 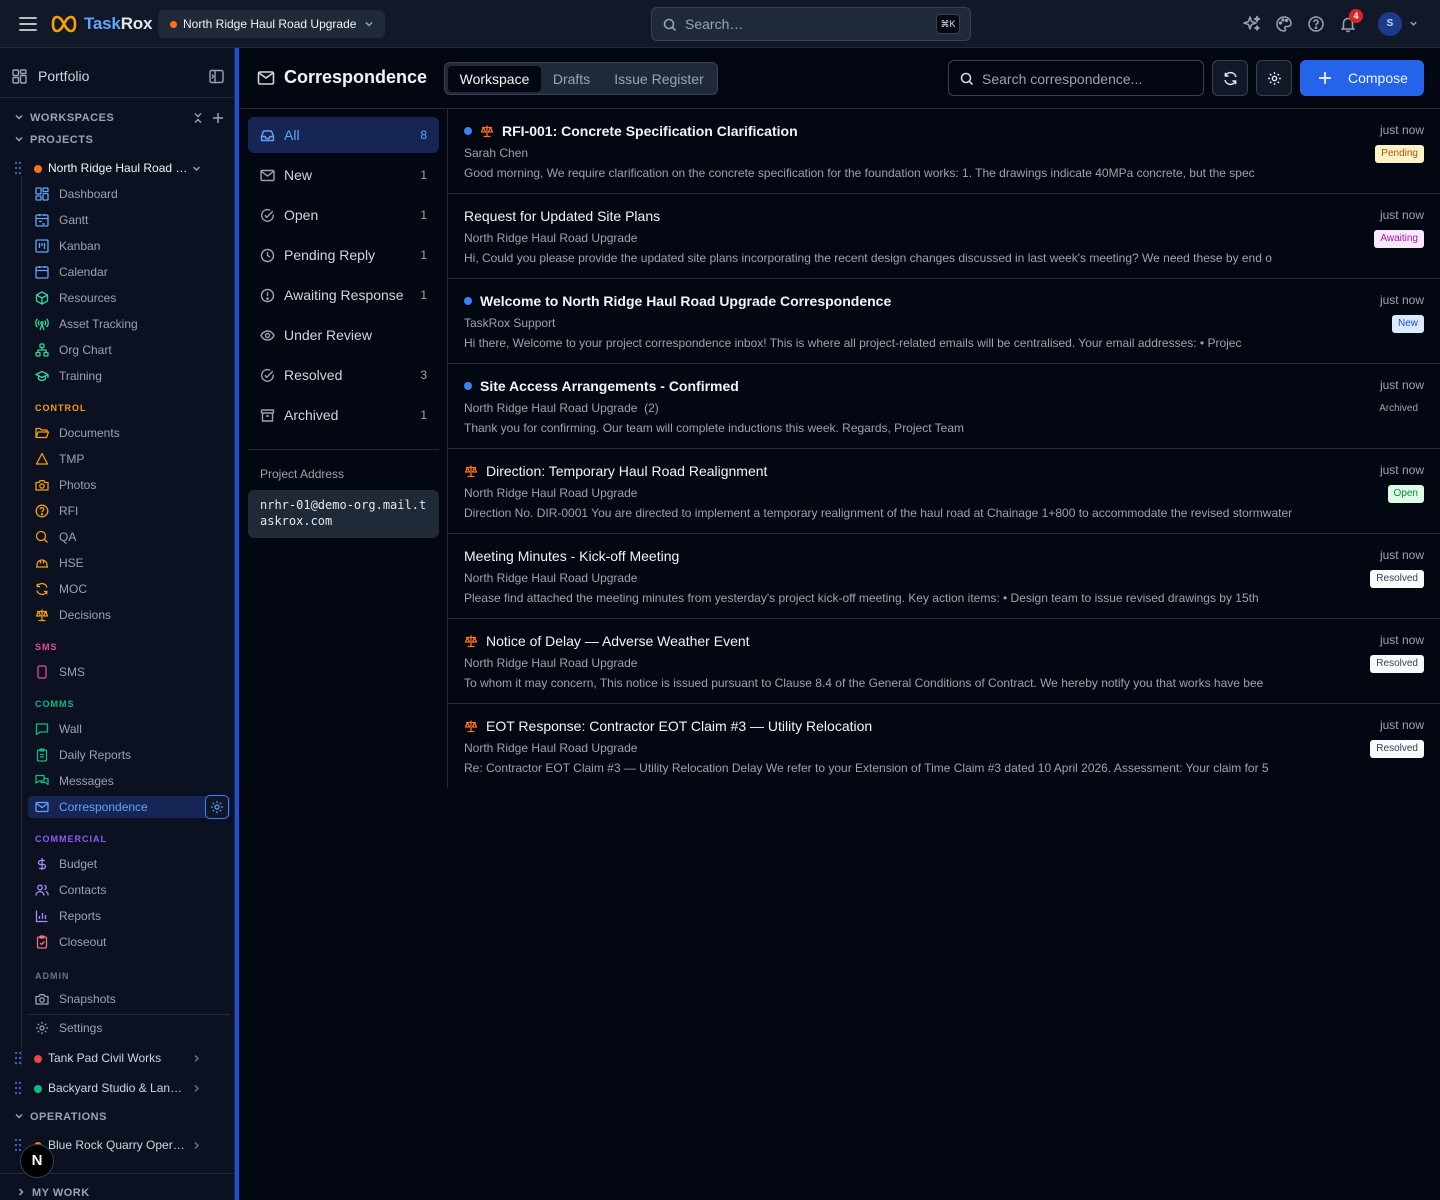 I want to click on sidebar-resize-handle, so click(x=237, y=624).